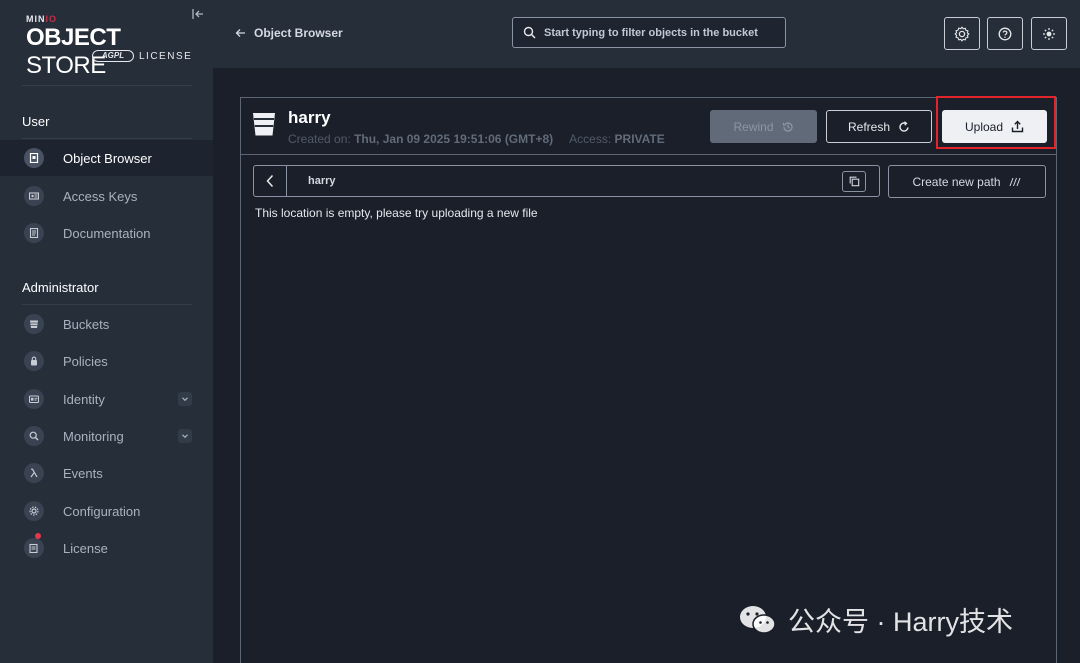  I want to click on upload-highlight-box, so click(996, 122).